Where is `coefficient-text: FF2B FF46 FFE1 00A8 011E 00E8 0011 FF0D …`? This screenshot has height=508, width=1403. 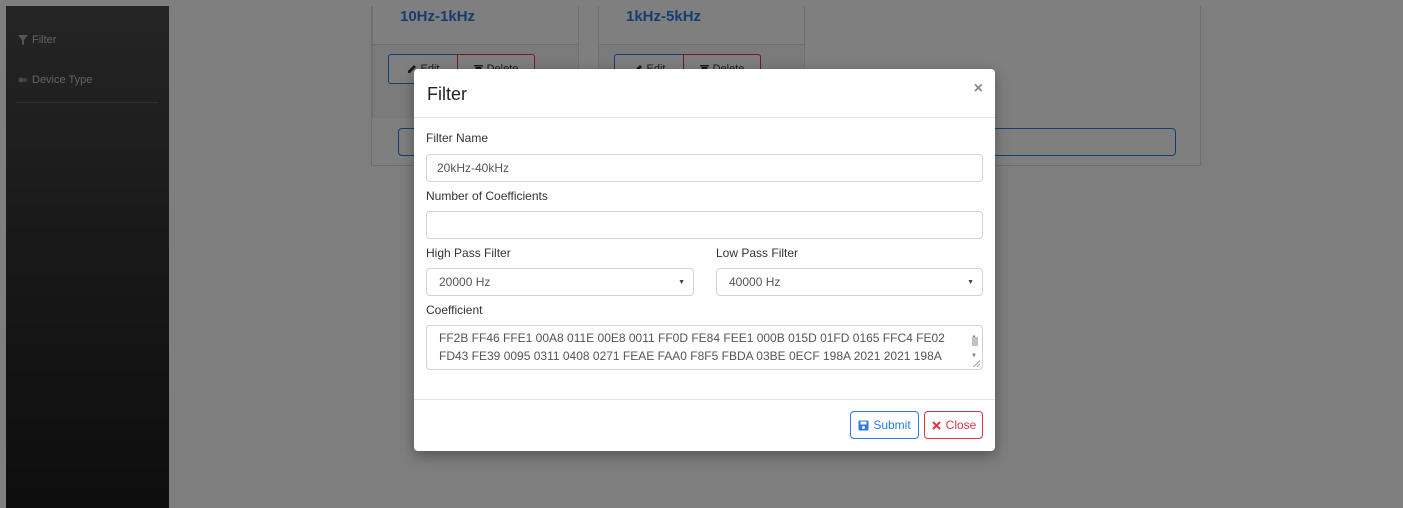 coefficient-text: FF2B FF46 FFE1 00A8 011E 00E8 0011 FF0D … is located at coordinates (693, 350).